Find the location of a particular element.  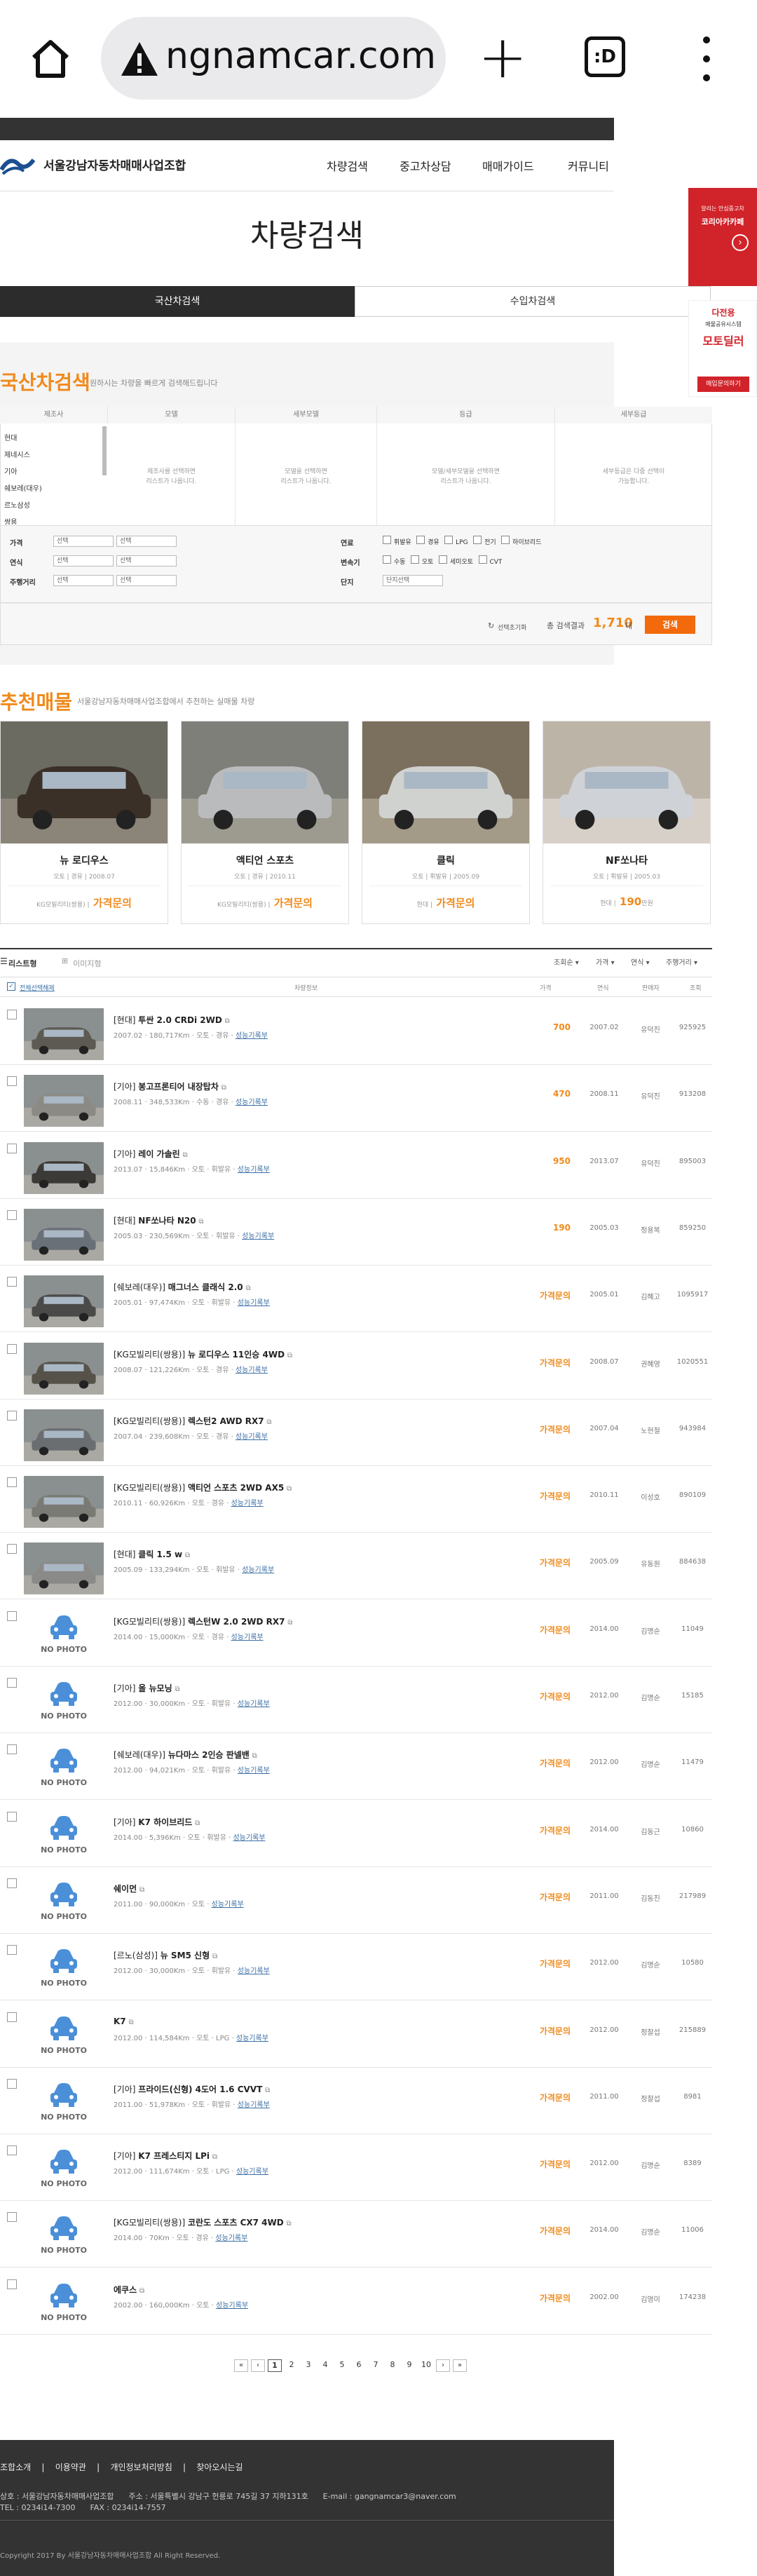

row-title: [KG모빌리티(쌍용)] 뉴 로디우스 11인승 4WD ⧉ is located at coordinates (203, 1354).